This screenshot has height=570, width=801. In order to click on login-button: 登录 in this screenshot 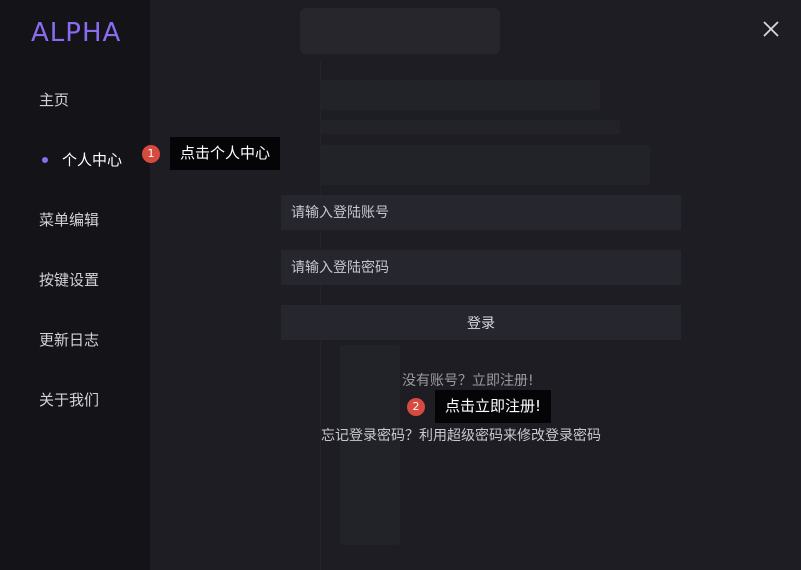, I will do `click(481, 322)`.